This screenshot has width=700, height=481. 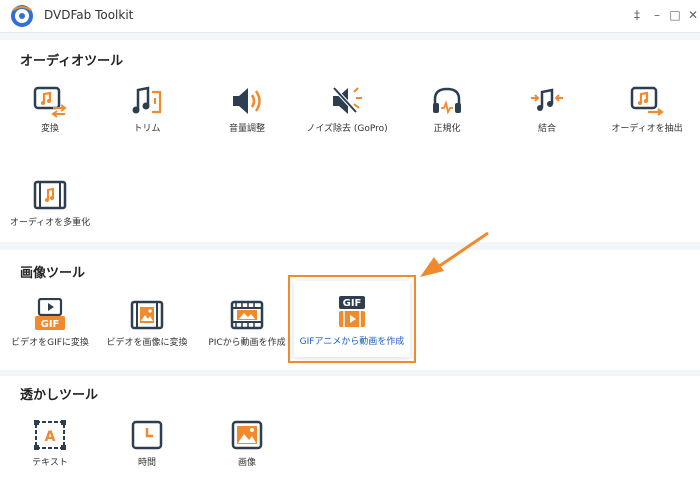 What do you see at coordinates (647, 129) in the screenshot?
I see `tool-label: オーディオを抽出` at bounding box center [647, 129].